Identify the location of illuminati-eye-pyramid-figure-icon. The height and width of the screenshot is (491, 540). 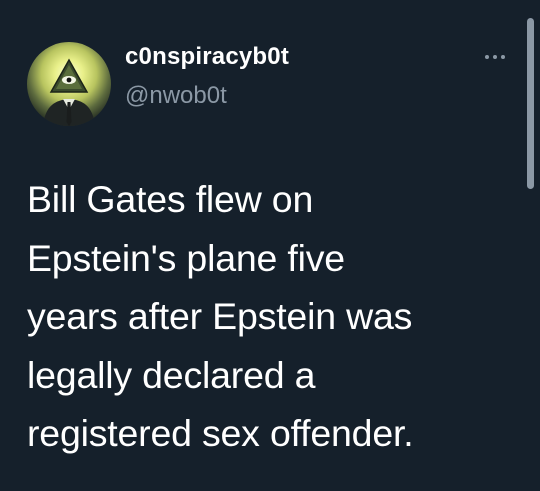
(69, 84).